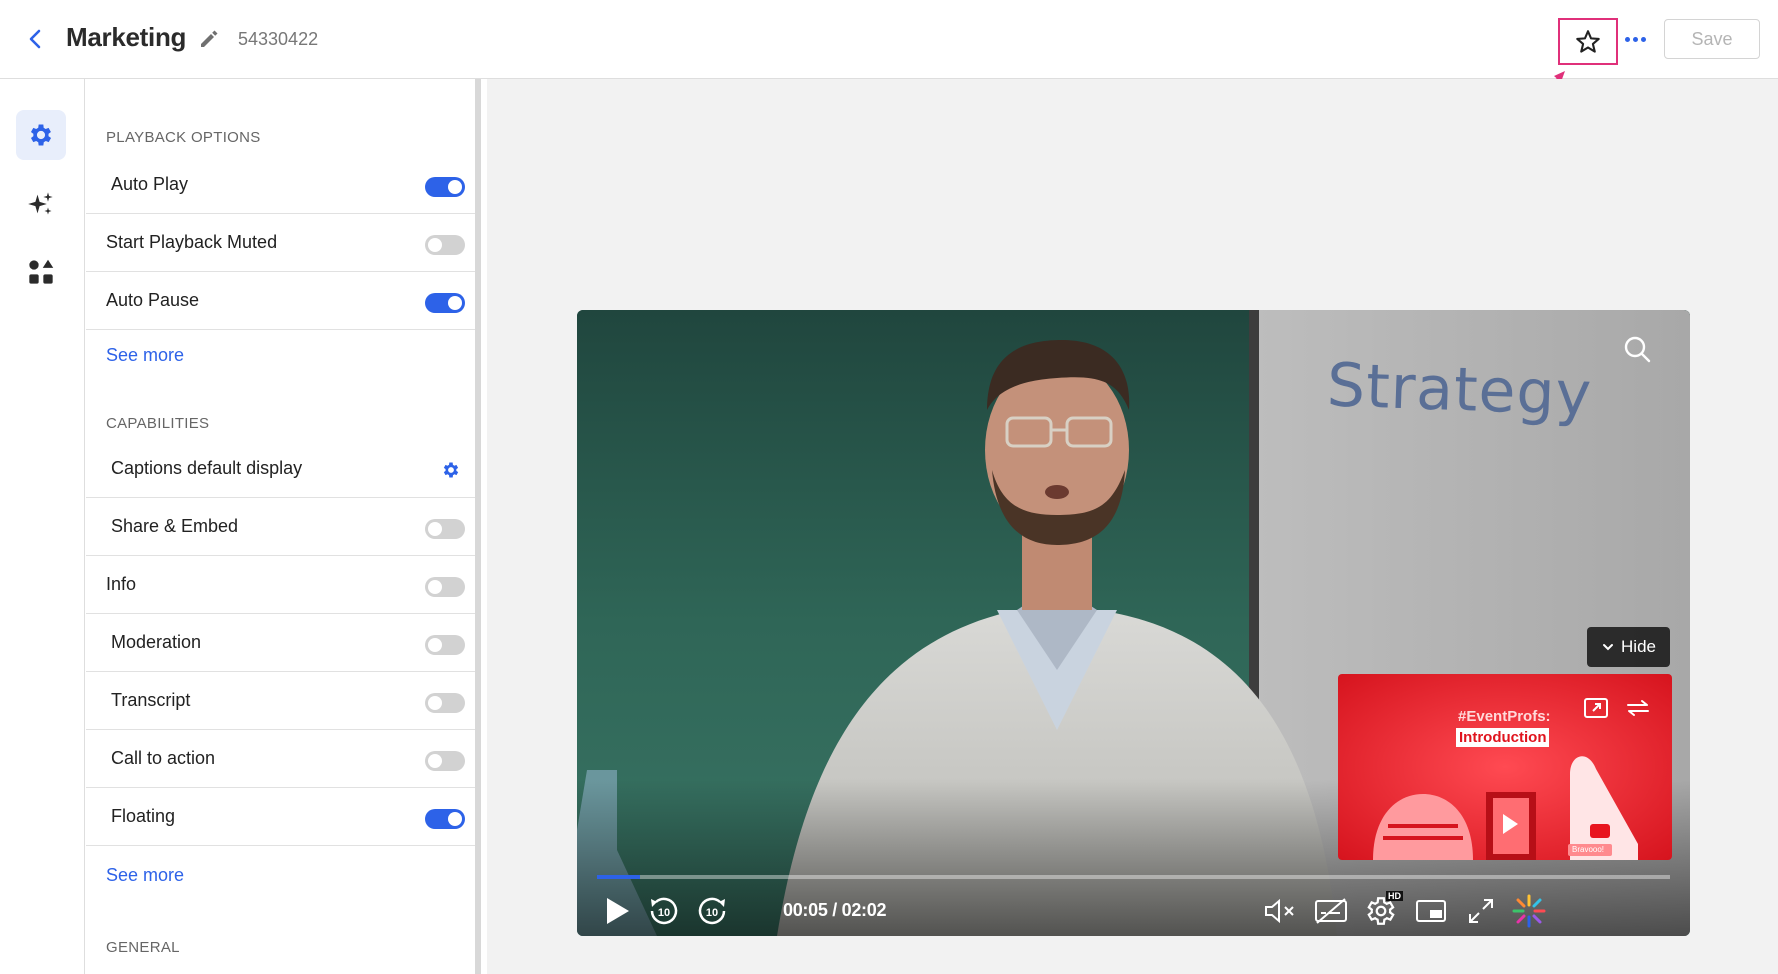 This screenshot has height=974, width=1778. I want to click on rail-widgets, so click(41, 272).